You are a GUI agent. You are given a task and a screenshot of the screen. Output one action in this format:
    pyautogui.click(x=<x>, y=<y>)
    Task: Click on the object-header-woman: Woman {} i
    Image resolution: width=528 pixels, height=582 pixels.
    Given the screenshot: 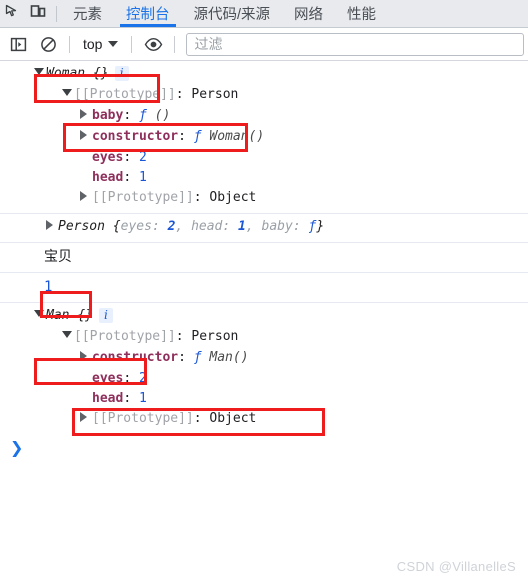 What is the action you would take?
    pyautogui.click(x=264, y=74)
    